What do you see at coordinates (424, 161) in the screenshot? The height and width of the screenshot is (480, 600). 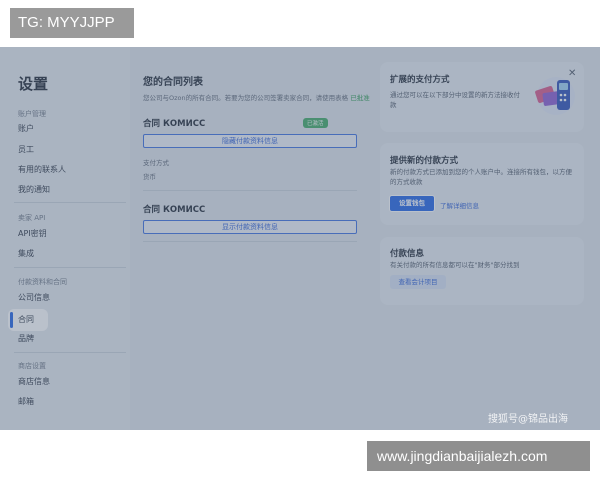 I see `new-payment-title: 提供新的付款方式` at bounding box center [424, 161].